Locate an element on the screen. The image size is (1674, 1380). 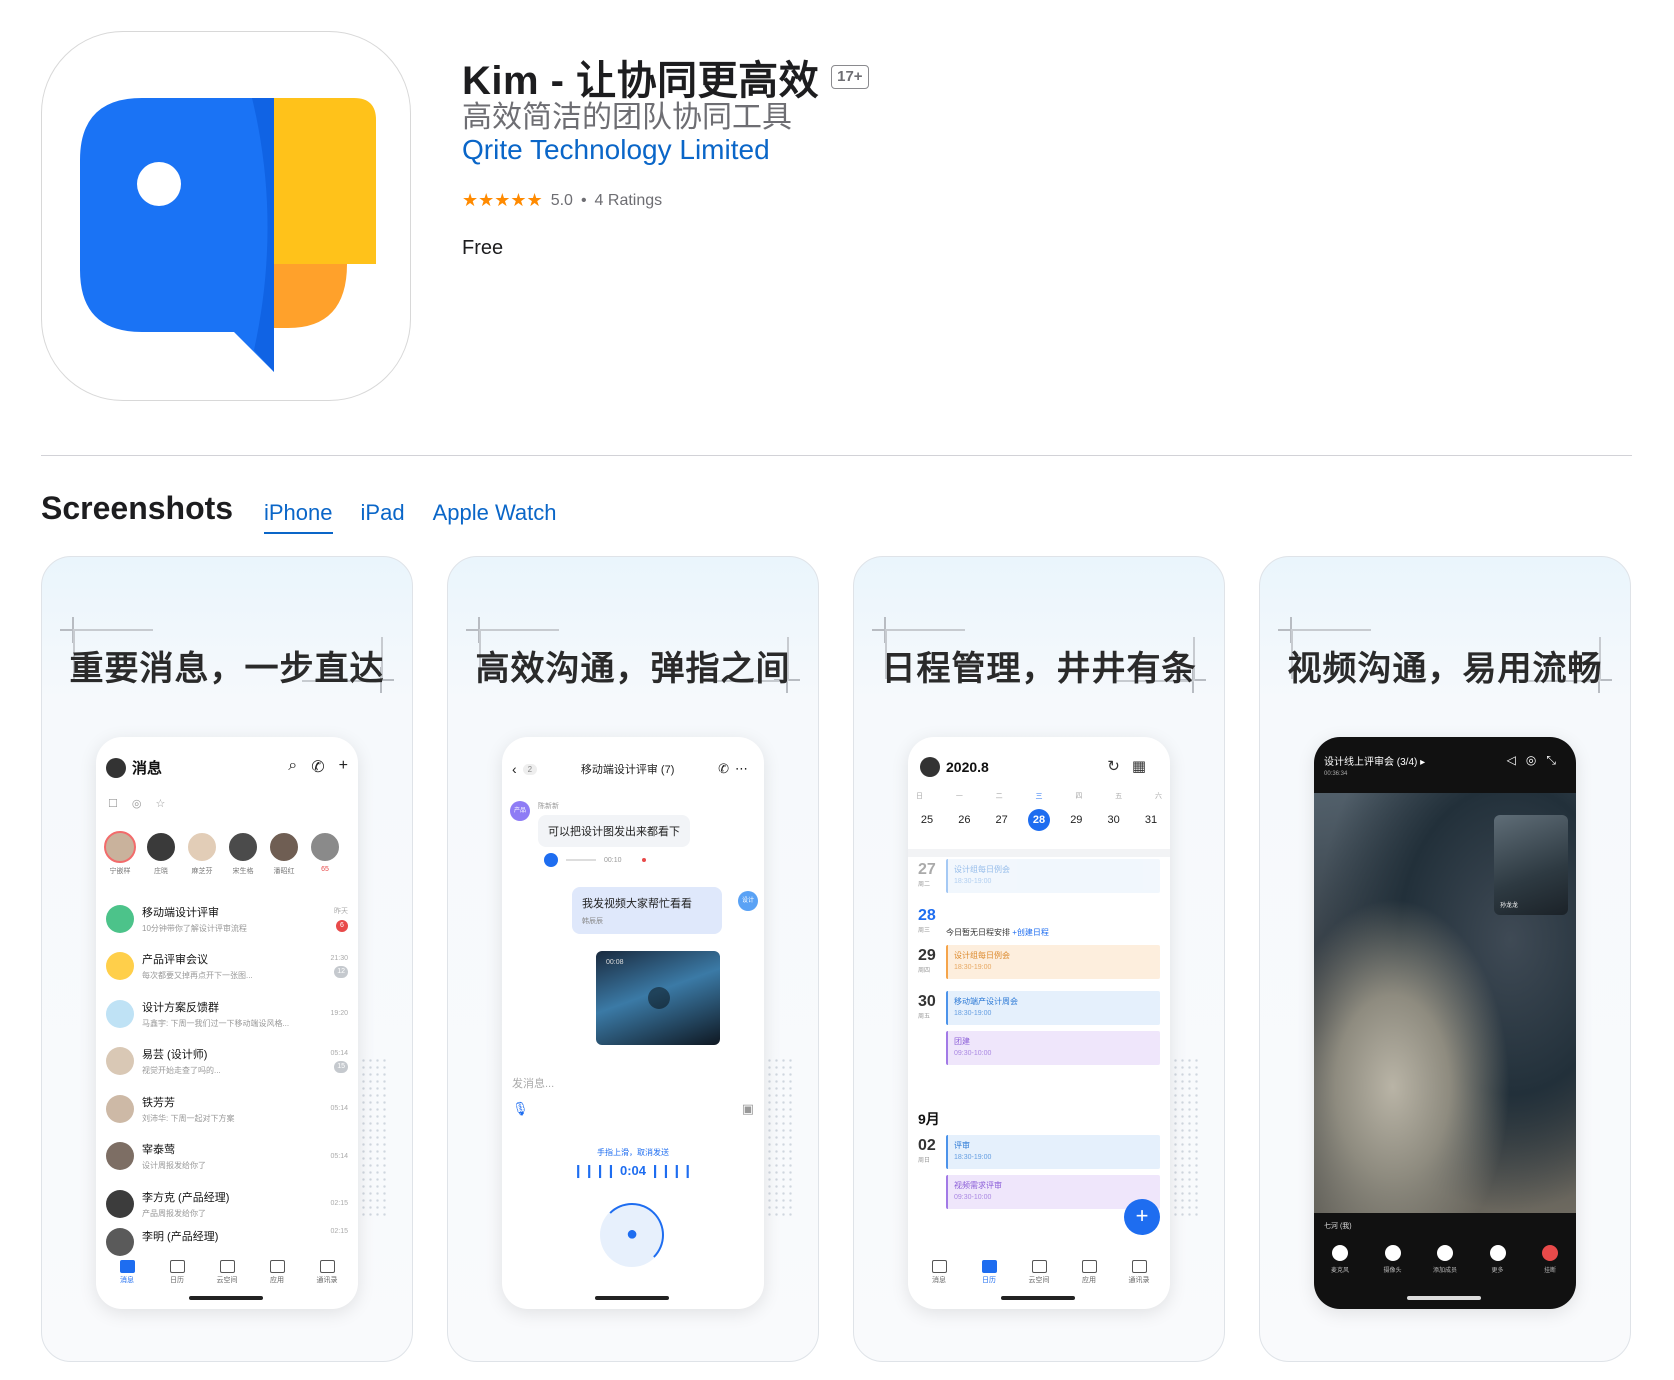
conversation-name: 产品评审会议 is located at coordinates (175, 960).